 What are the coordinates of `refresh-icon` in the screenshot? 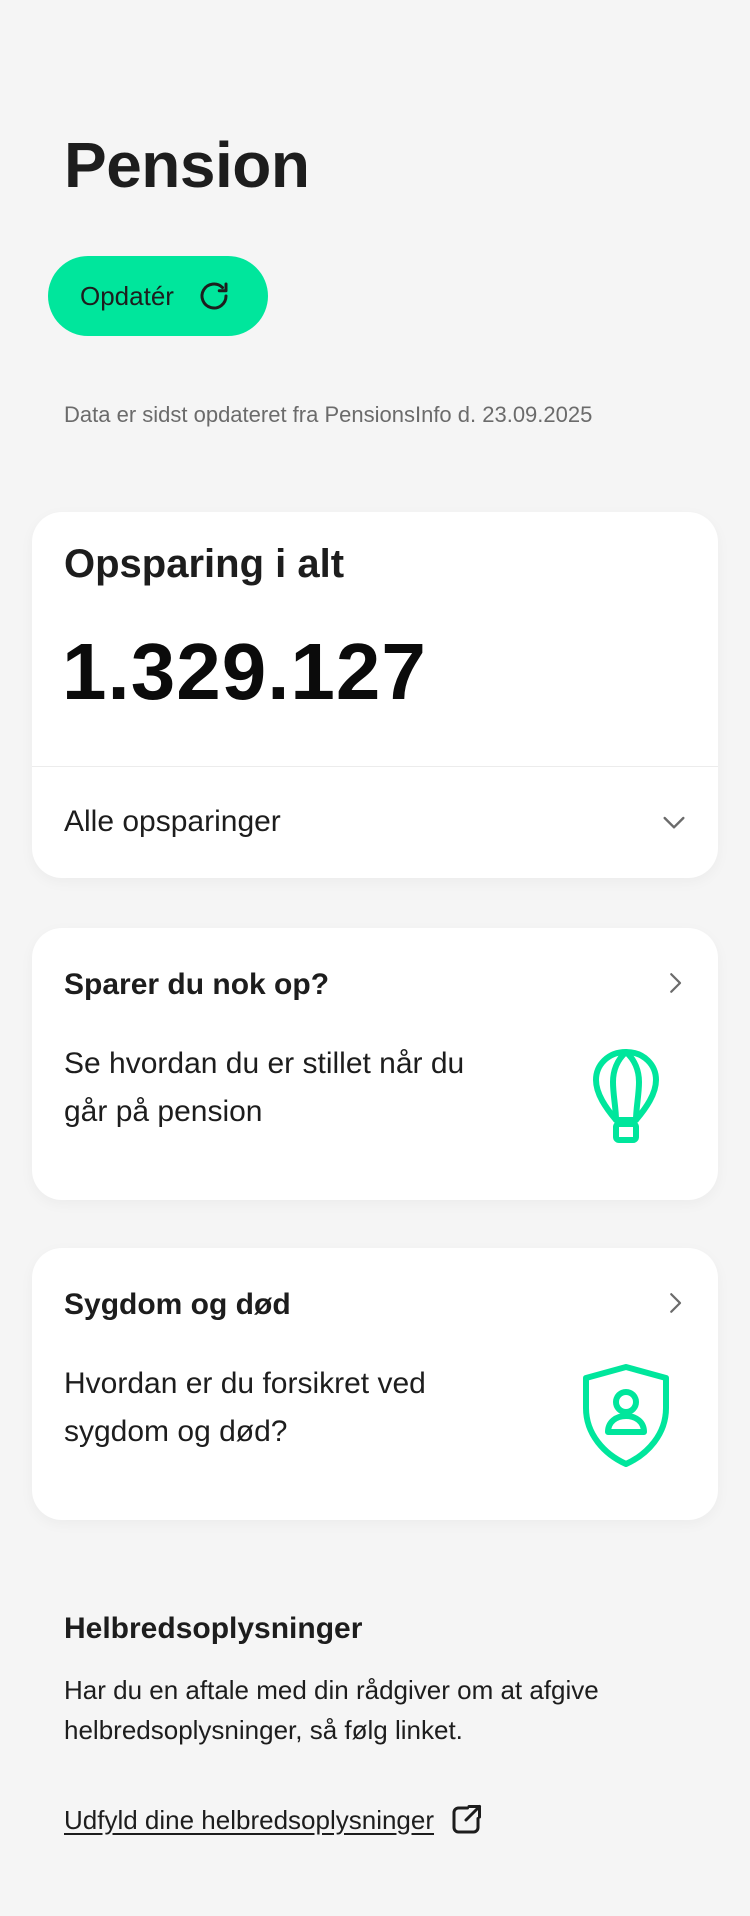 It's located at (214, 296).